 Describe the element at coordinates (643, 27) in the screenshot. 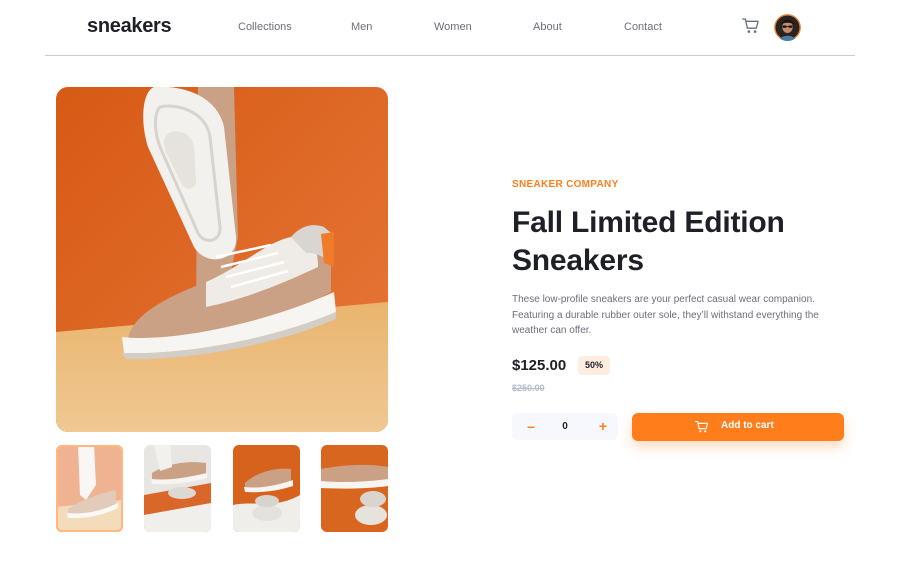

I see `nav-link-contact: Contact` at that location.